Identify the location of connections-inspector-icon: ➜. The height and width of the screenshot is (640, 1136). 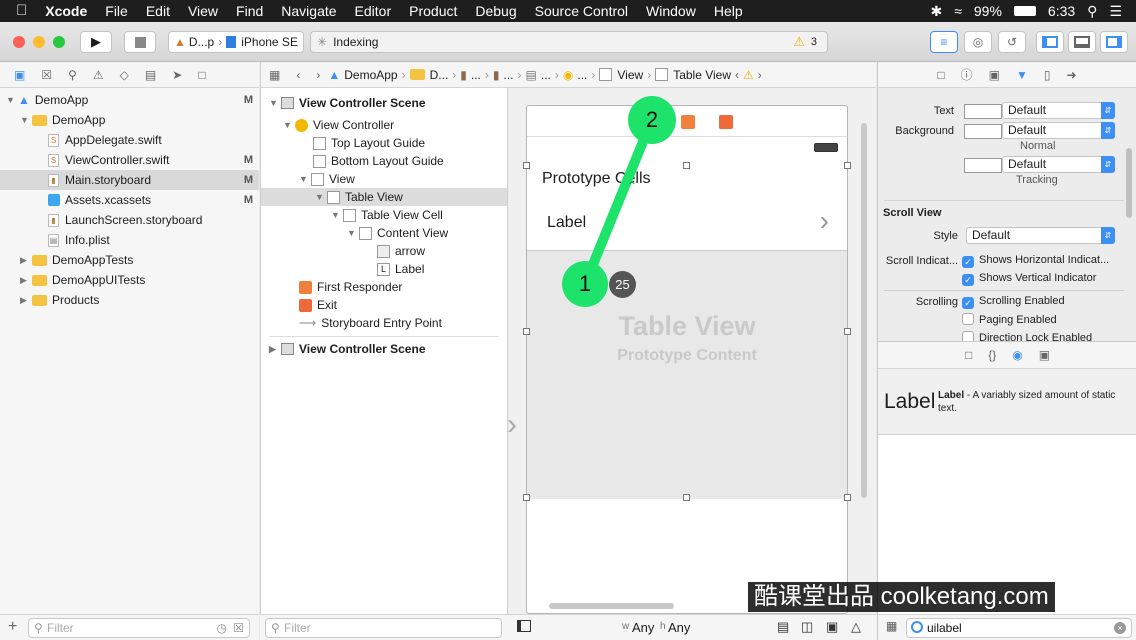
(1072, 75).